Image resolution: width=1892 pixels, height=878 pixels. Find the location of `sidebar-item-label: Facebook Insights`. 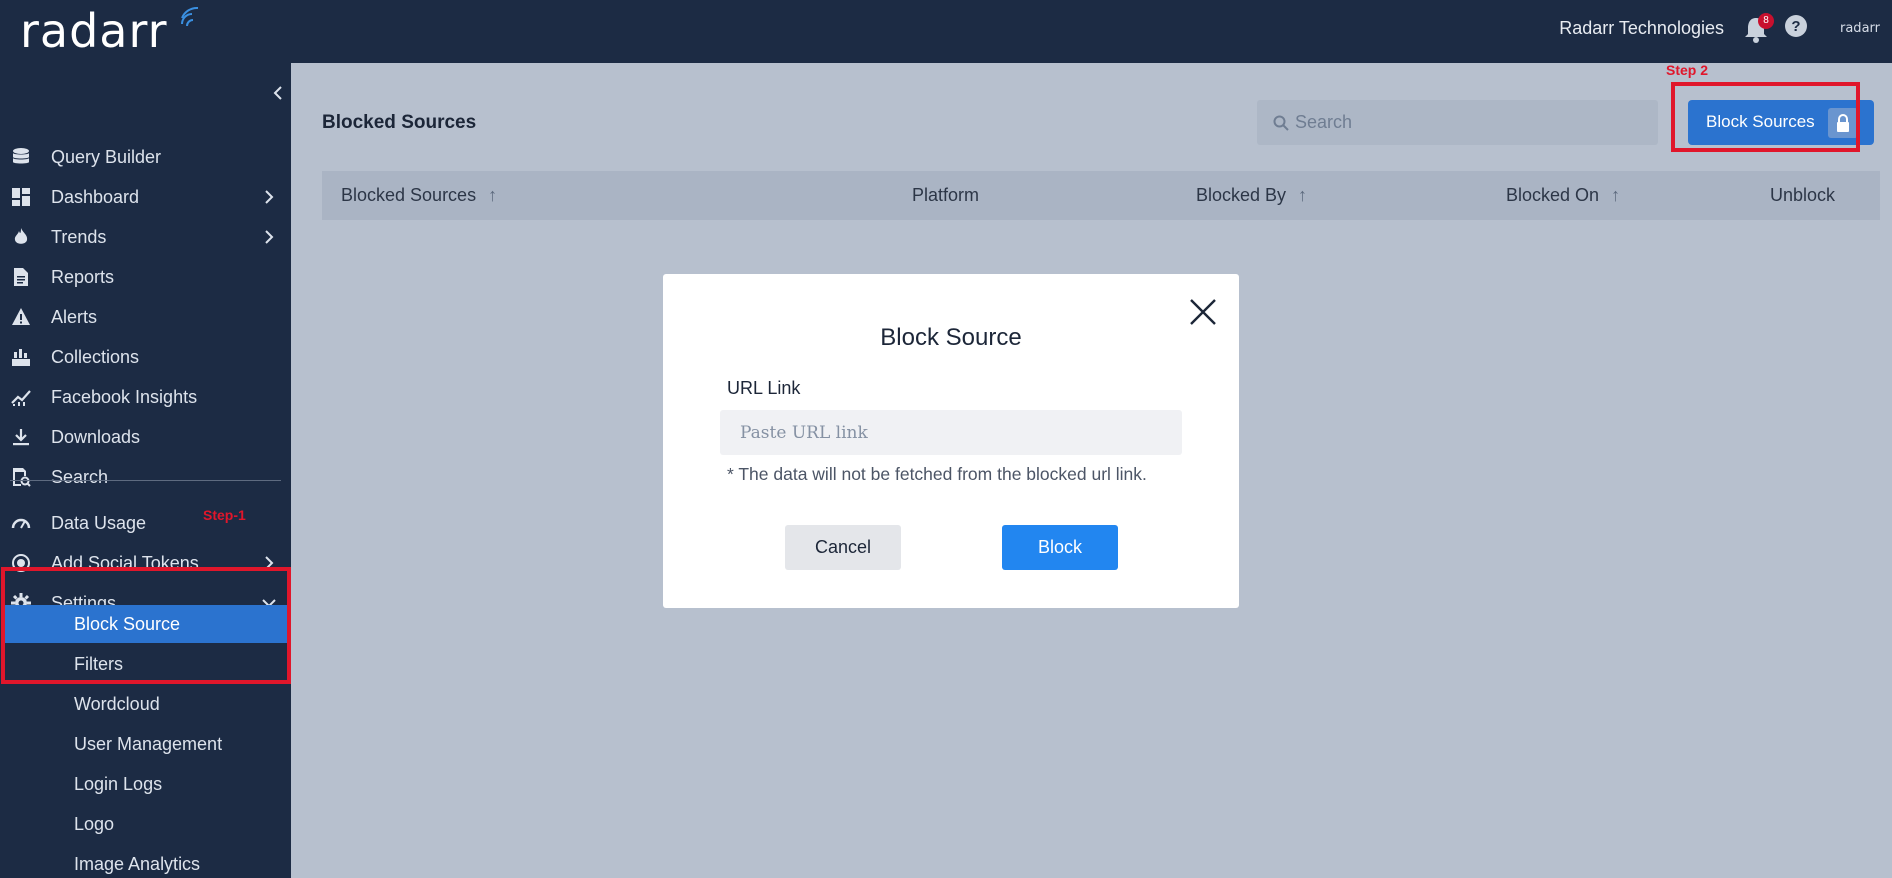

sidebar-item-label: Facebook Insights is located at coordinates (124, 397).